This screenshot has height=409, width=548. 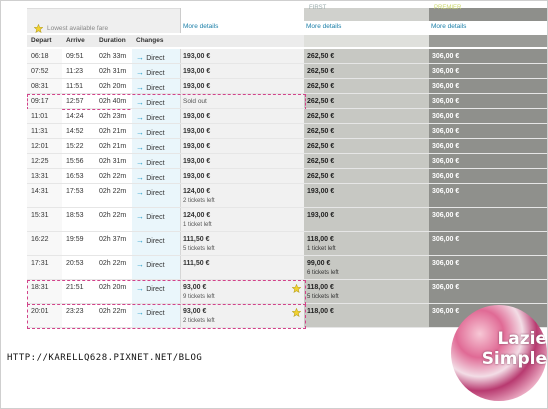 What do you see at coordinates (78, 315) in the screenshot?
I see `arrive-cell: 23:23` at bounding box center [78, 315].